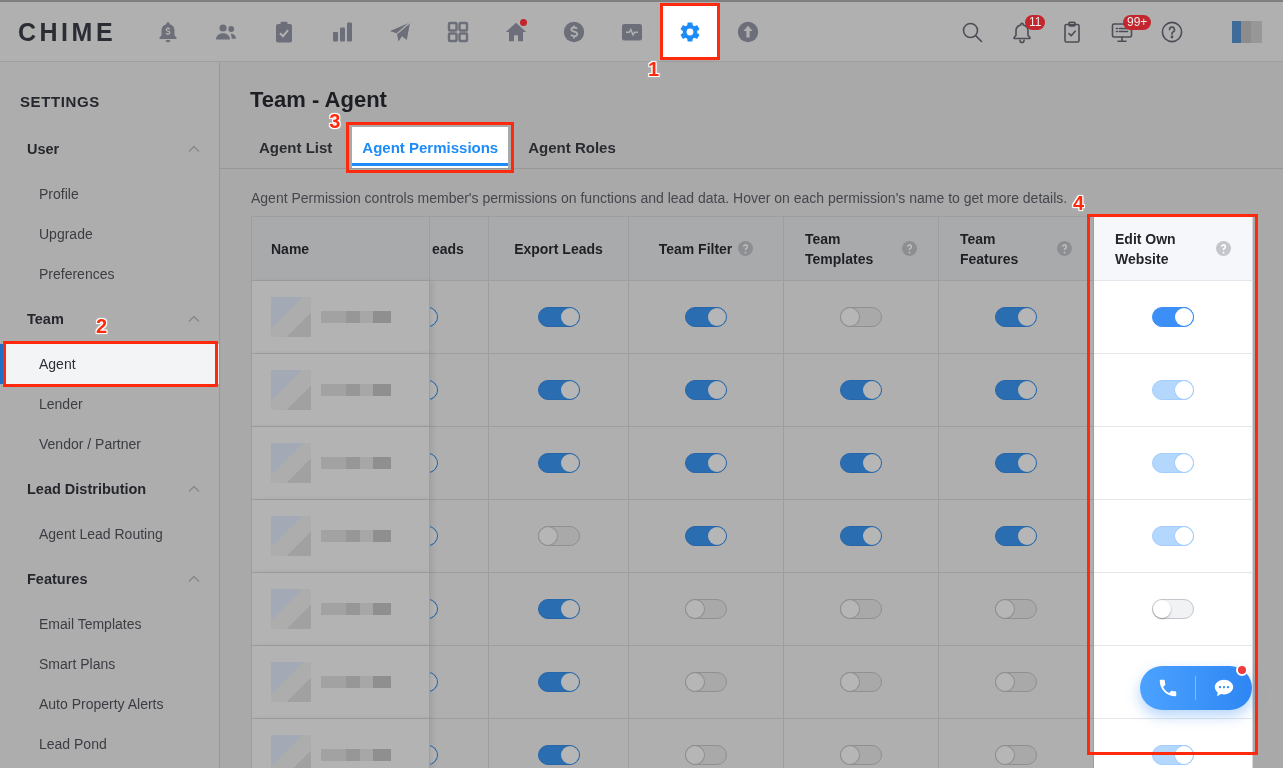 Image resolution: width=1283 pixels, height=768 pixels. I want to click on nav-item, so click(690, 31).